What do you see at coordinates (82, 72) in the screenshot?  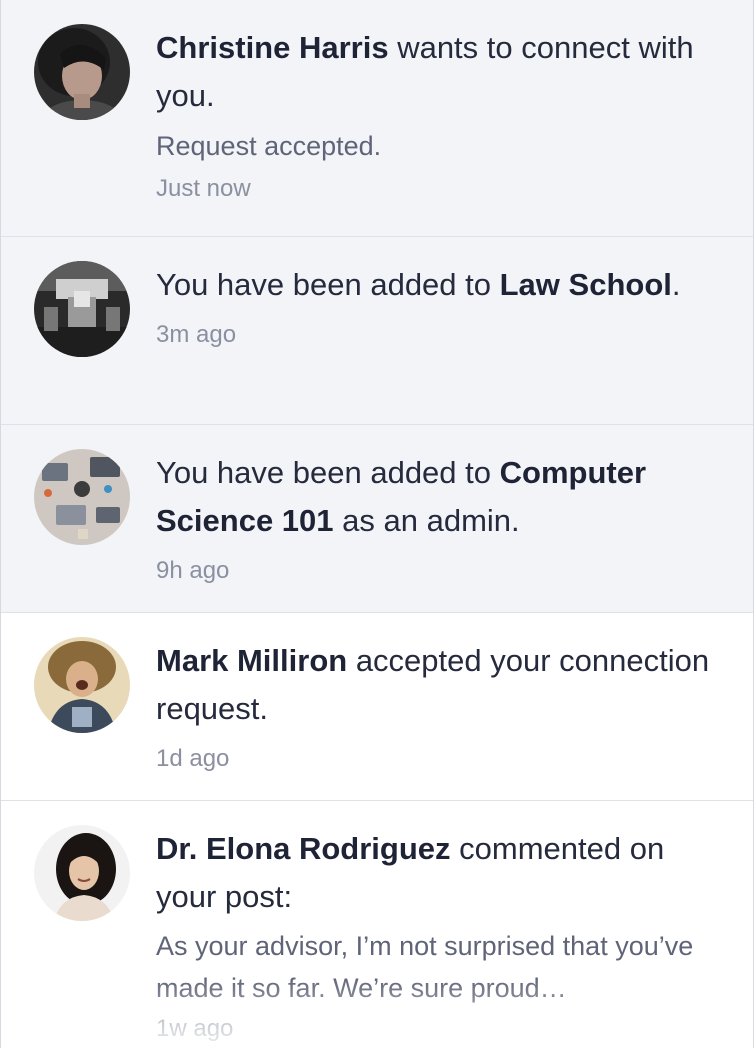 I see `avatar-christine-harris` at bounding box center [82, 72].